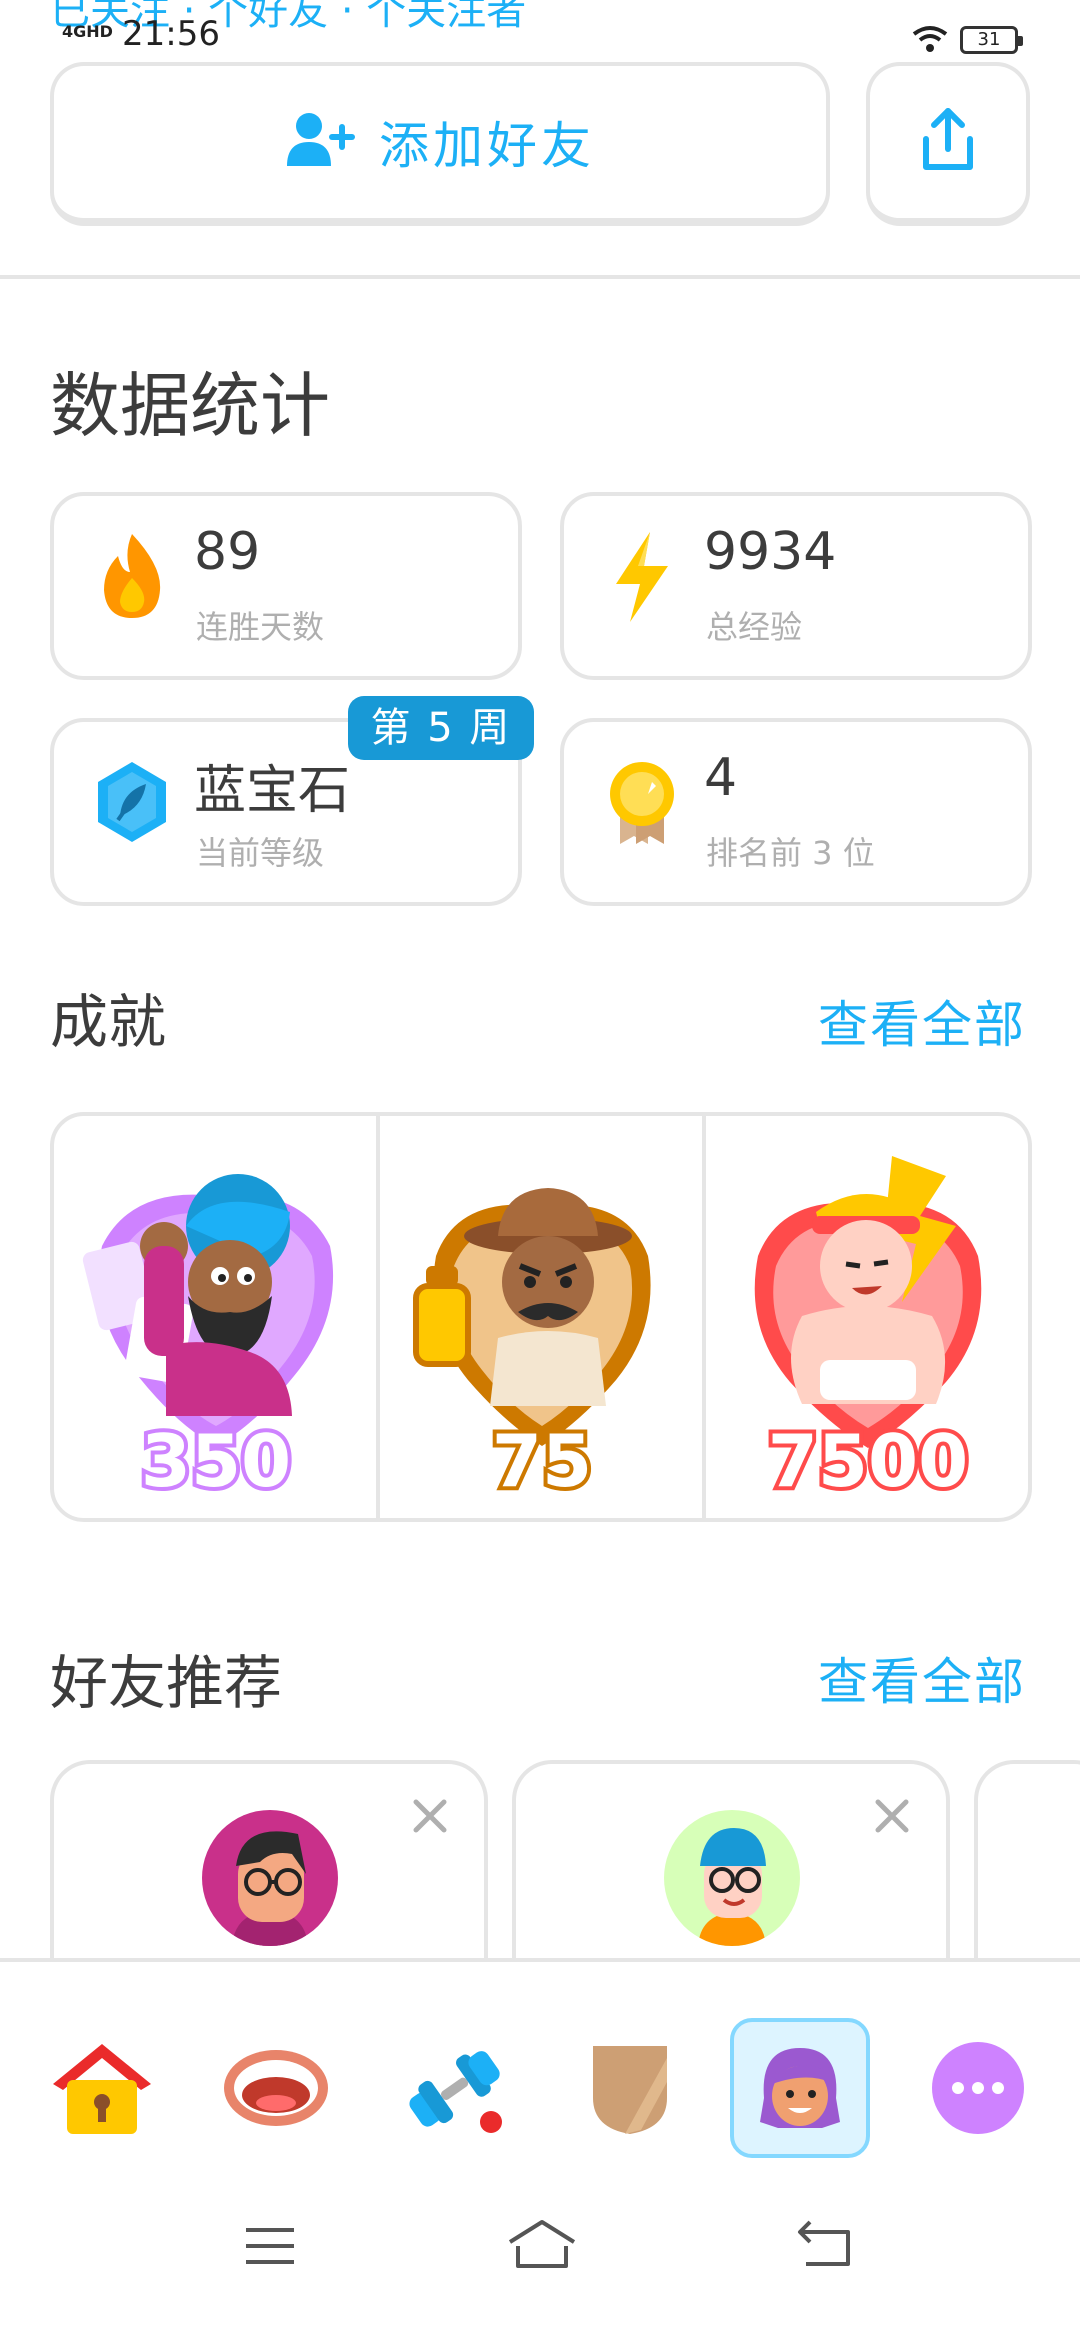  I want to click on tab-home, so click(102, 2088).